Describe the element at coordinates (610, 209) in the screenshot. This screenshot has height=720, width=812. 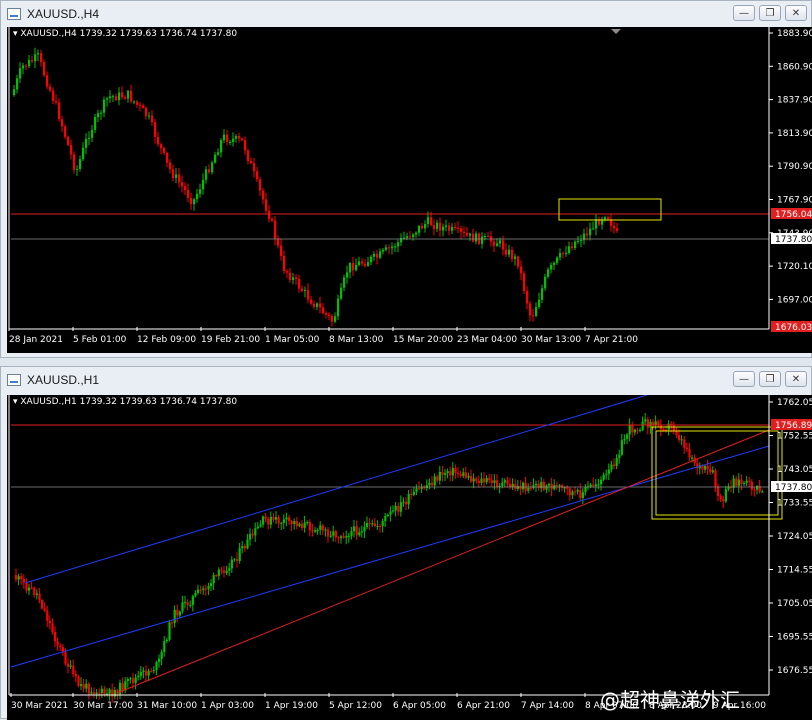
I see `highlight-box` at that location.